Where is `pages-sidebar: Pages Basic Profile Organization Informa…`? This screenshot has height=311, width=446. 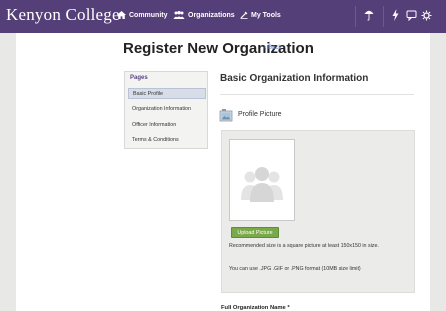
pages-sidebar: Pages Basic Profile Organization Informa… is located at coordinates (166, 110).